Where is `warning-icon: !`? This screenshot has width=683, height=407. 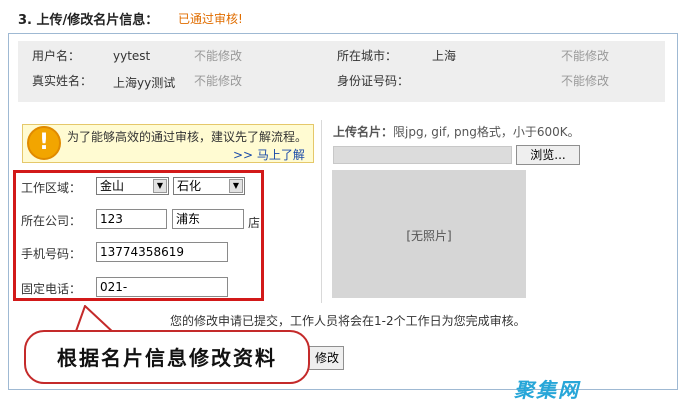
warning-icon: ! is located at coordinates (44, 143).